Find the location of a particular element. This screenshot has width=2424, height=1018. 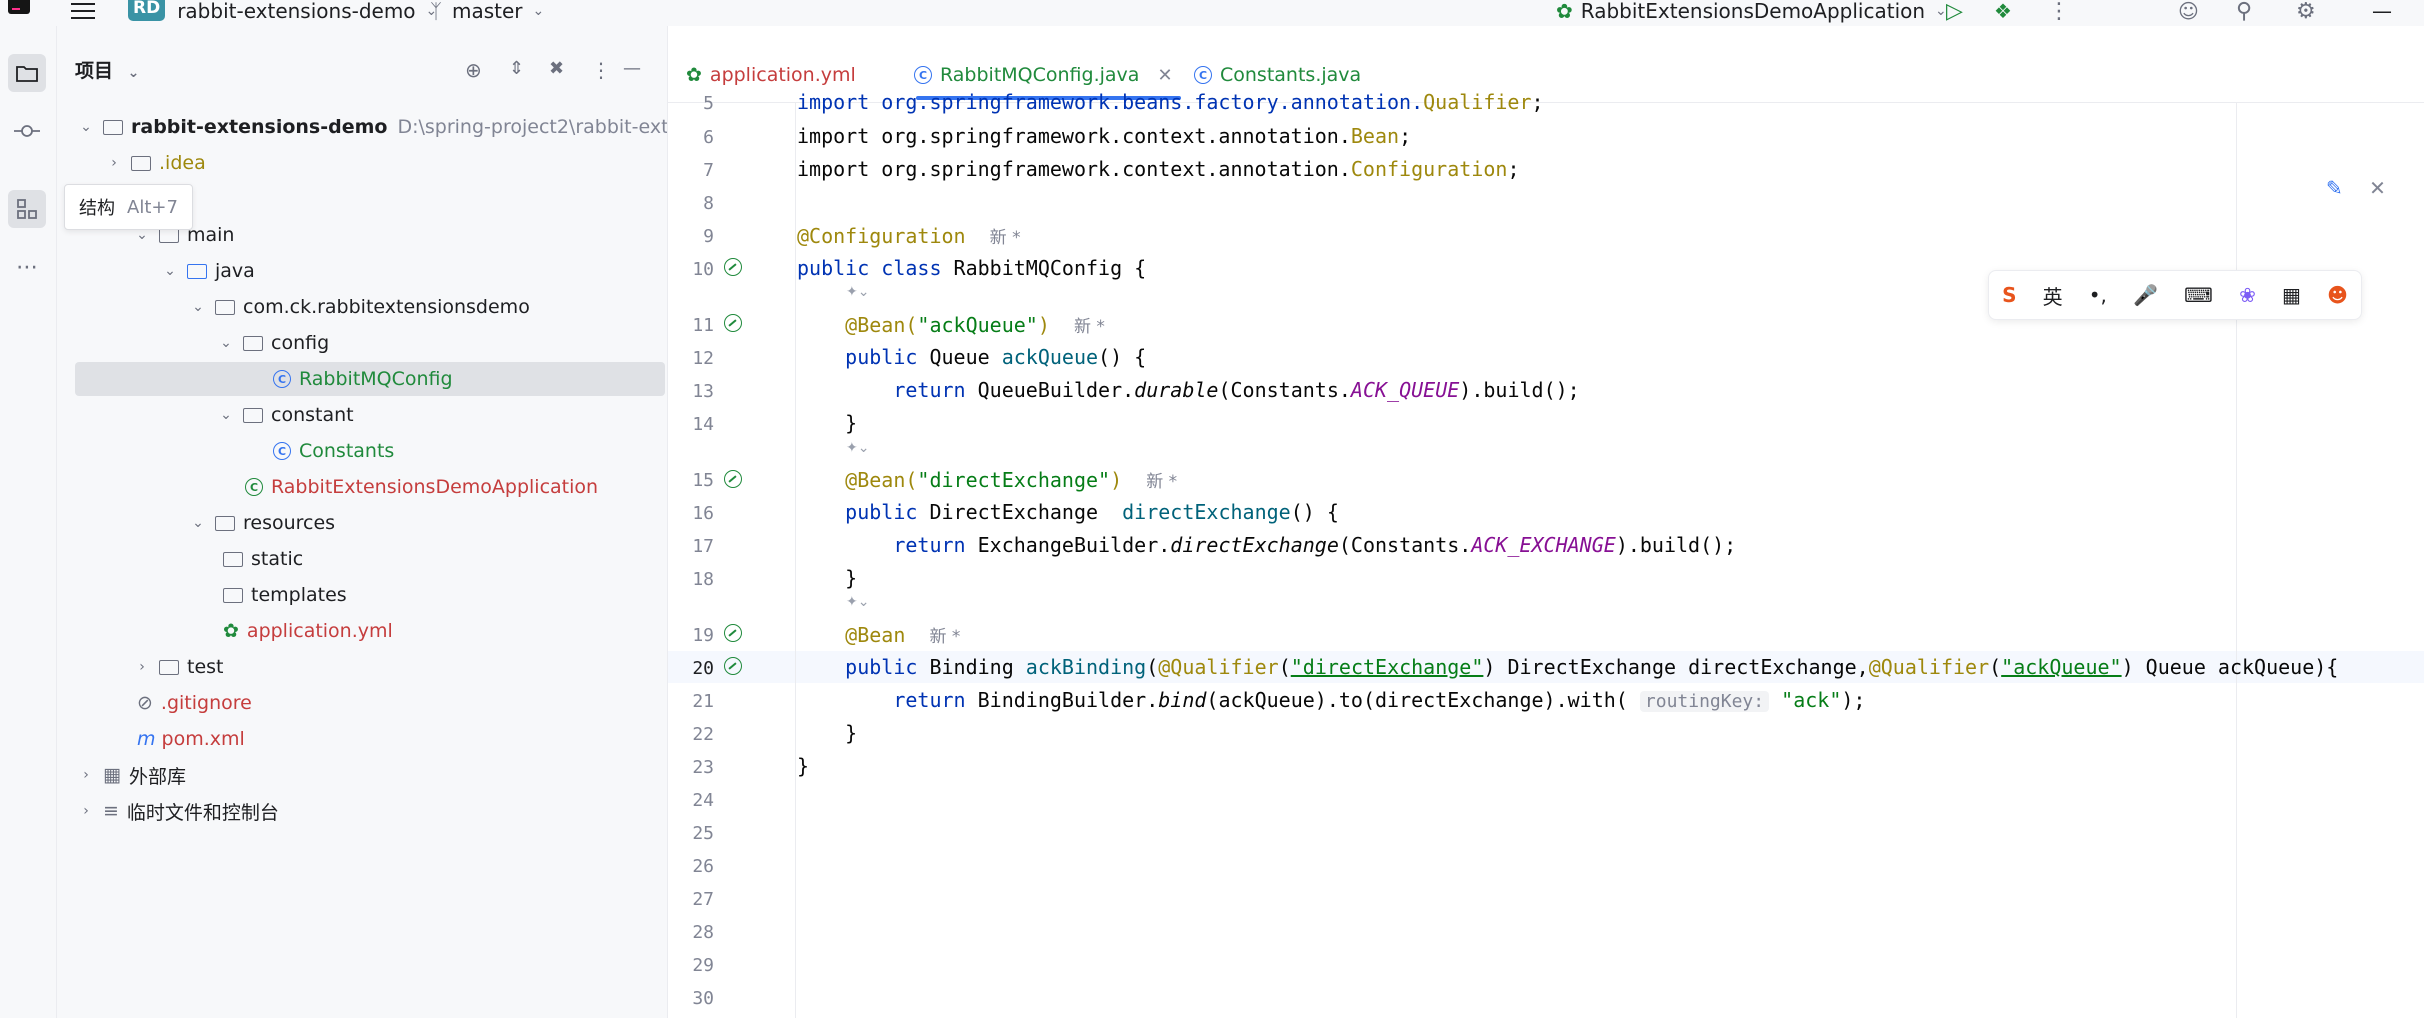

line-number: 14 is located at coordinates (691, 424).